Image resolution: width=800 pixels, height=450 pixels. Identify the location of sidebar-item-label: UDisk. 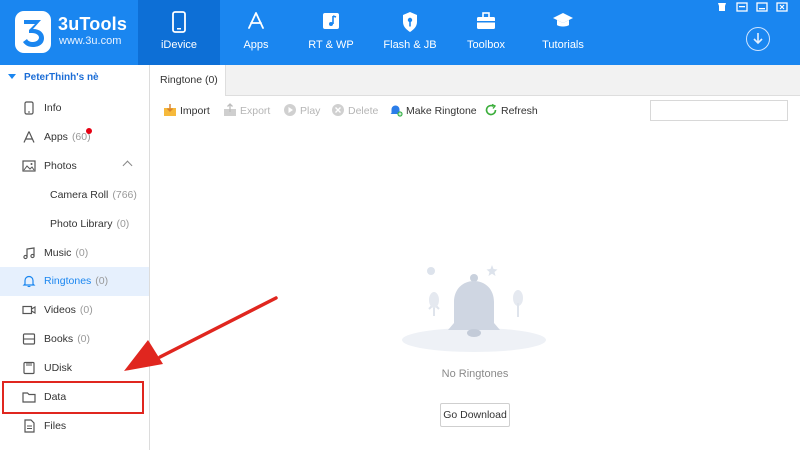
(58, 368).